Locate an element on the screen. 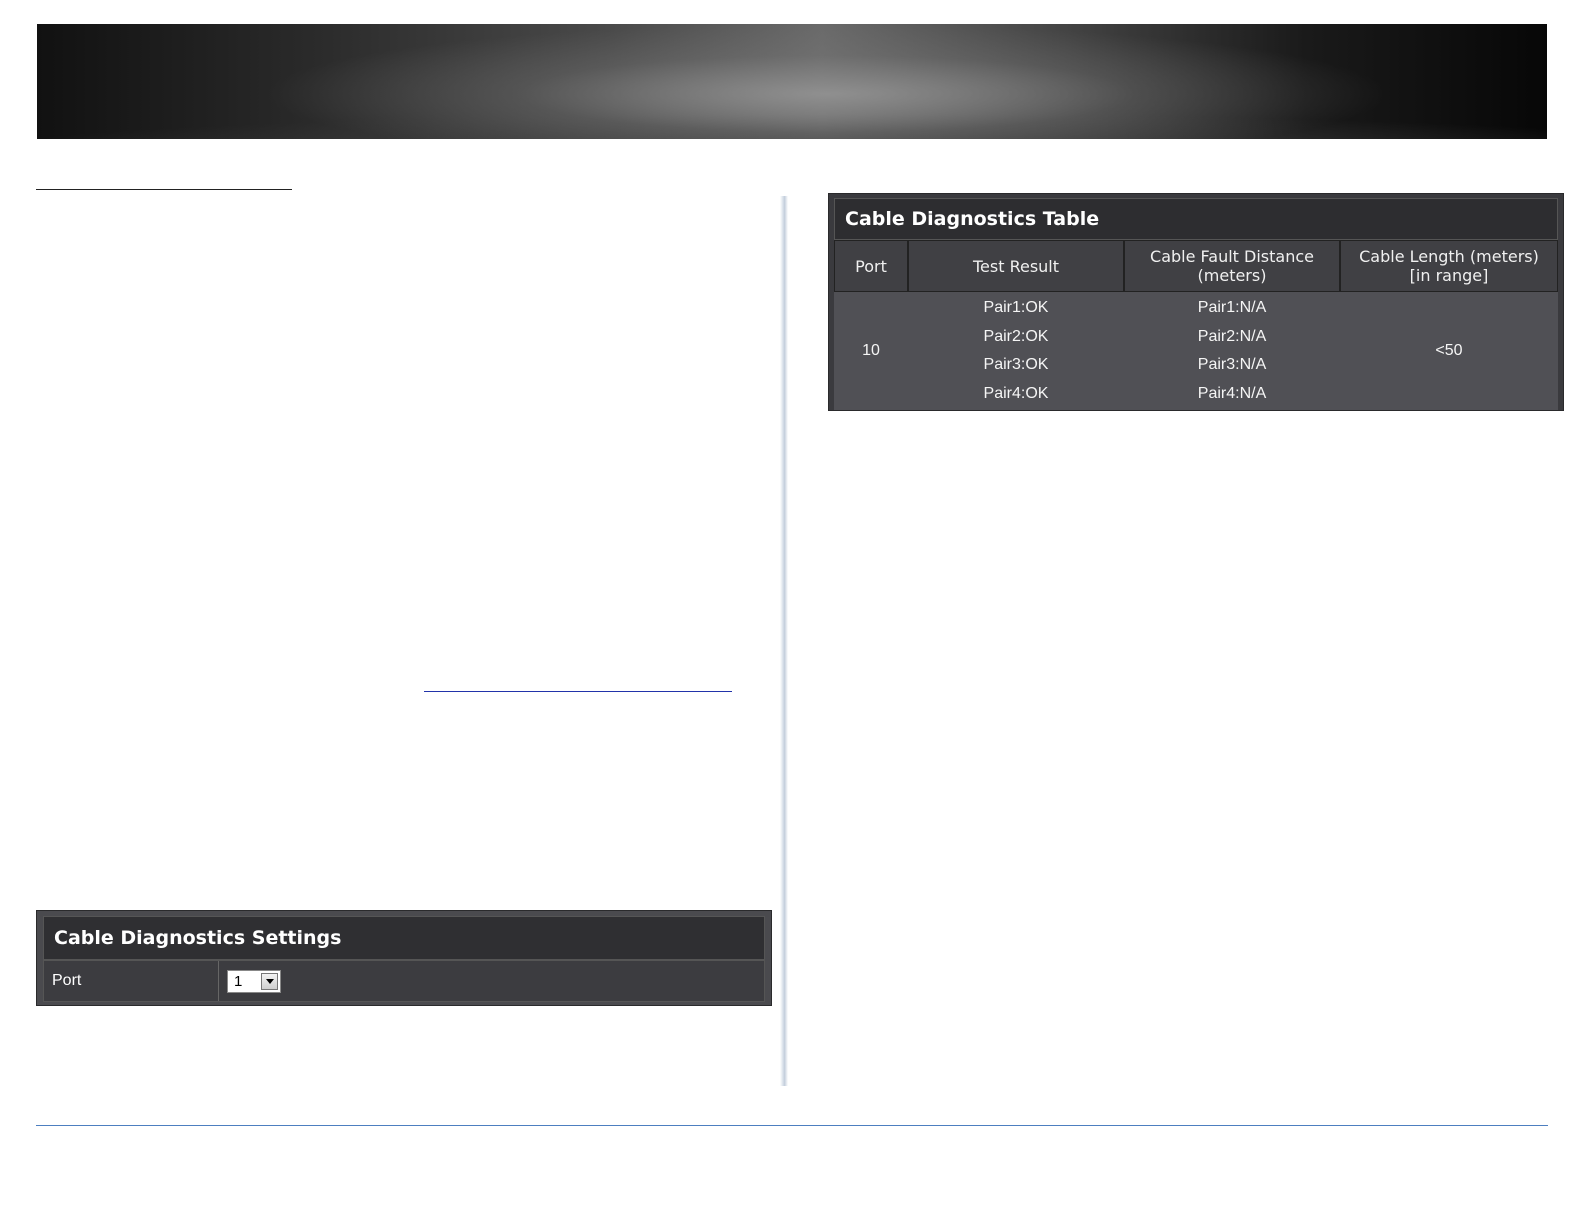  port-label: Port is located at coordinates (131, 981).